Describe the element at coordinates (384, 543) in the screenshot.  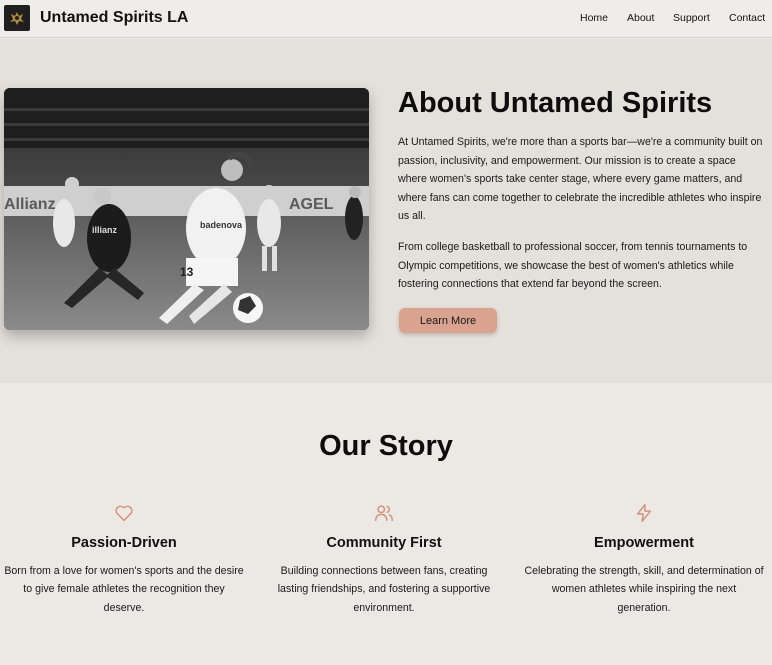
I see `card-title: Community First` at that location.